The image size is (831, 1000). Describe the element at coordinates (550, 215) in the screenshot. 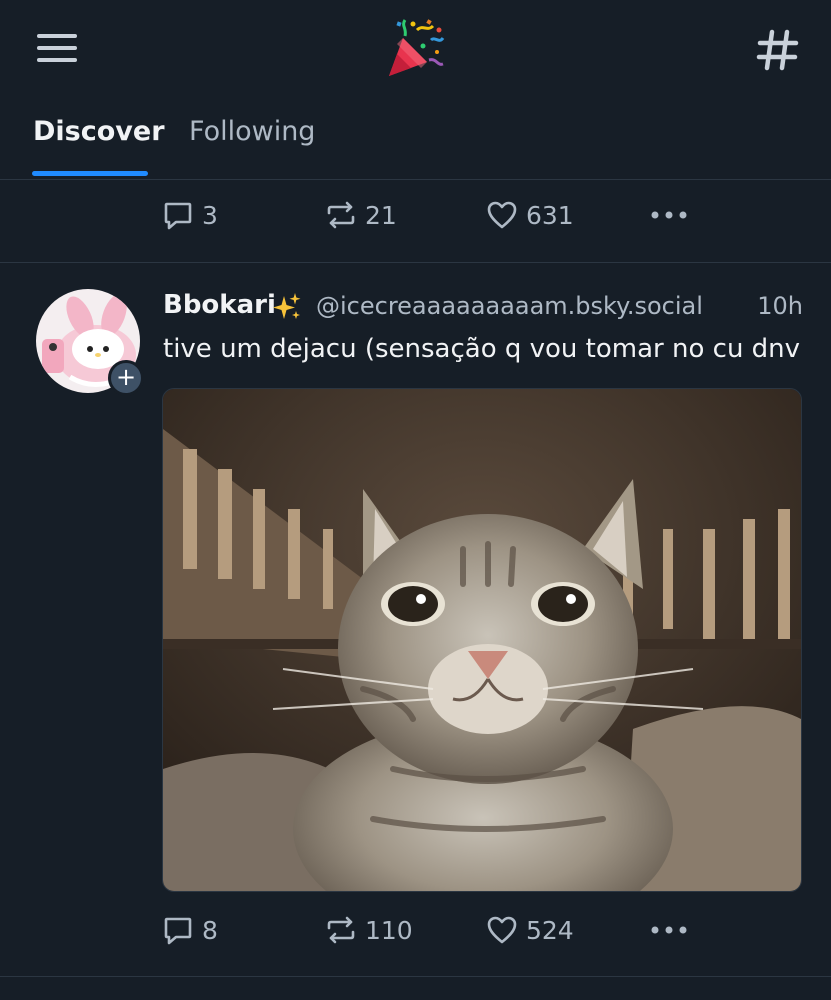

I see `like-count: 631` at that location.